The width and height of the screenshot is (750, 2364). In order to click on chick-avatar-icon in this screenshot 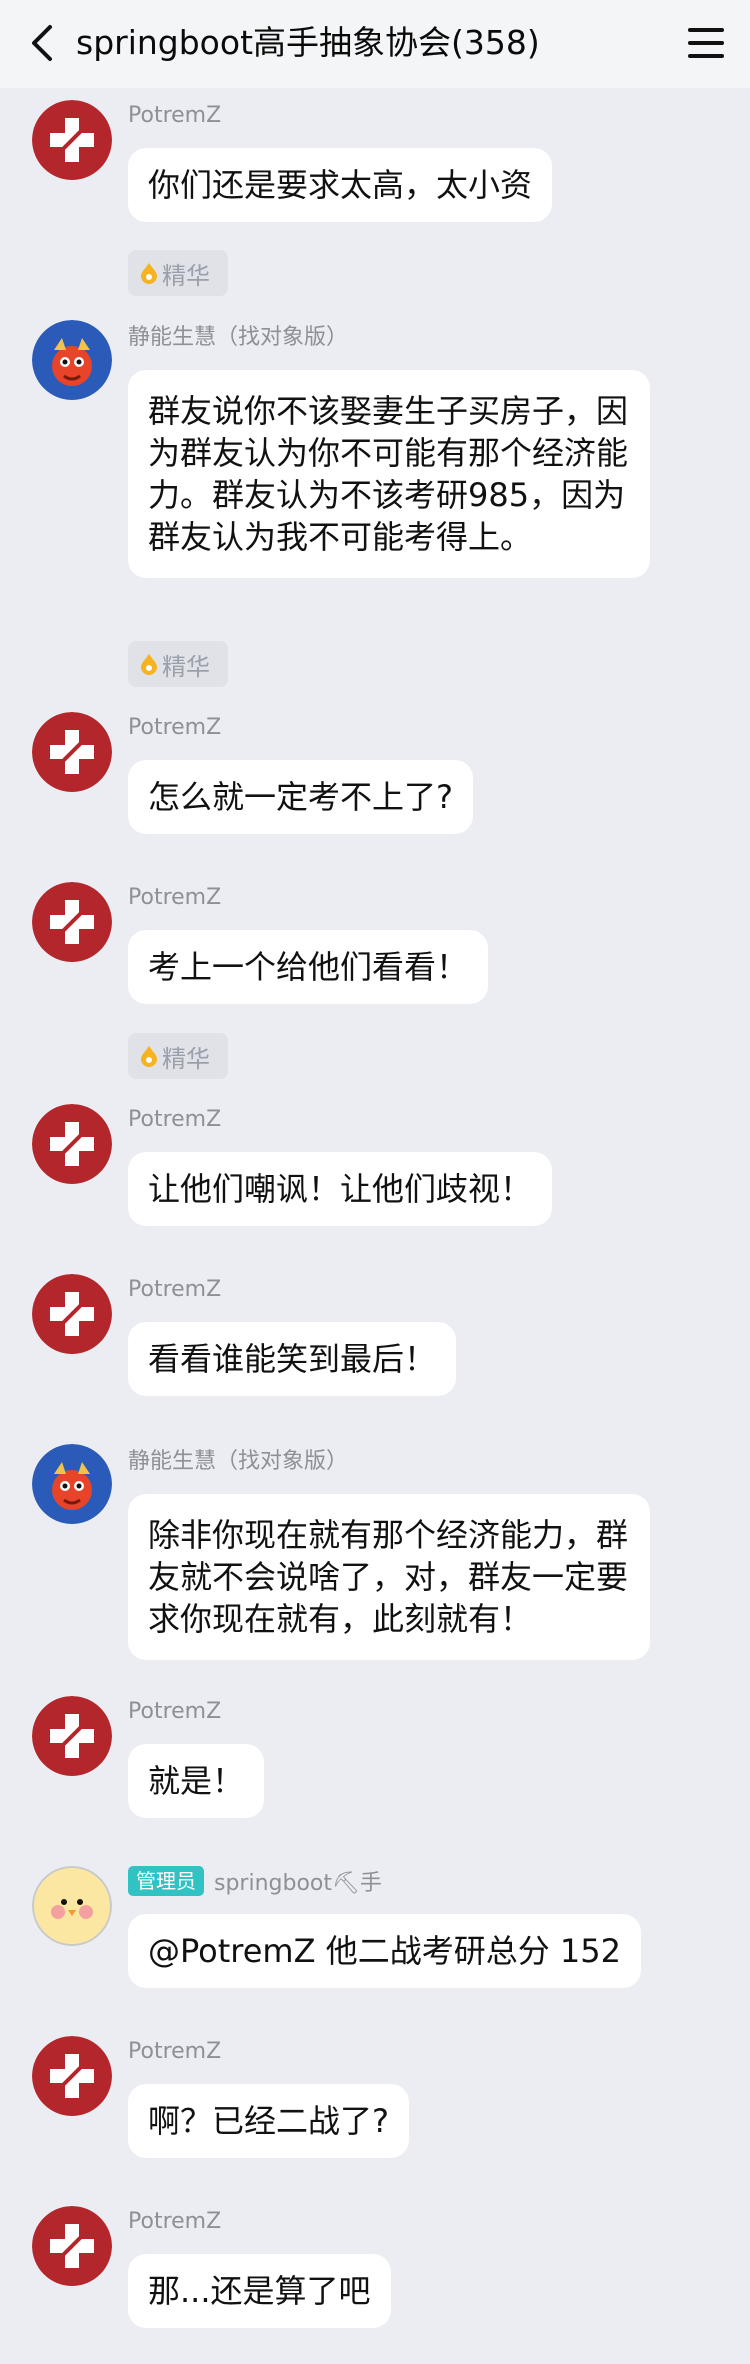, I will do `click(72, 1906)`.